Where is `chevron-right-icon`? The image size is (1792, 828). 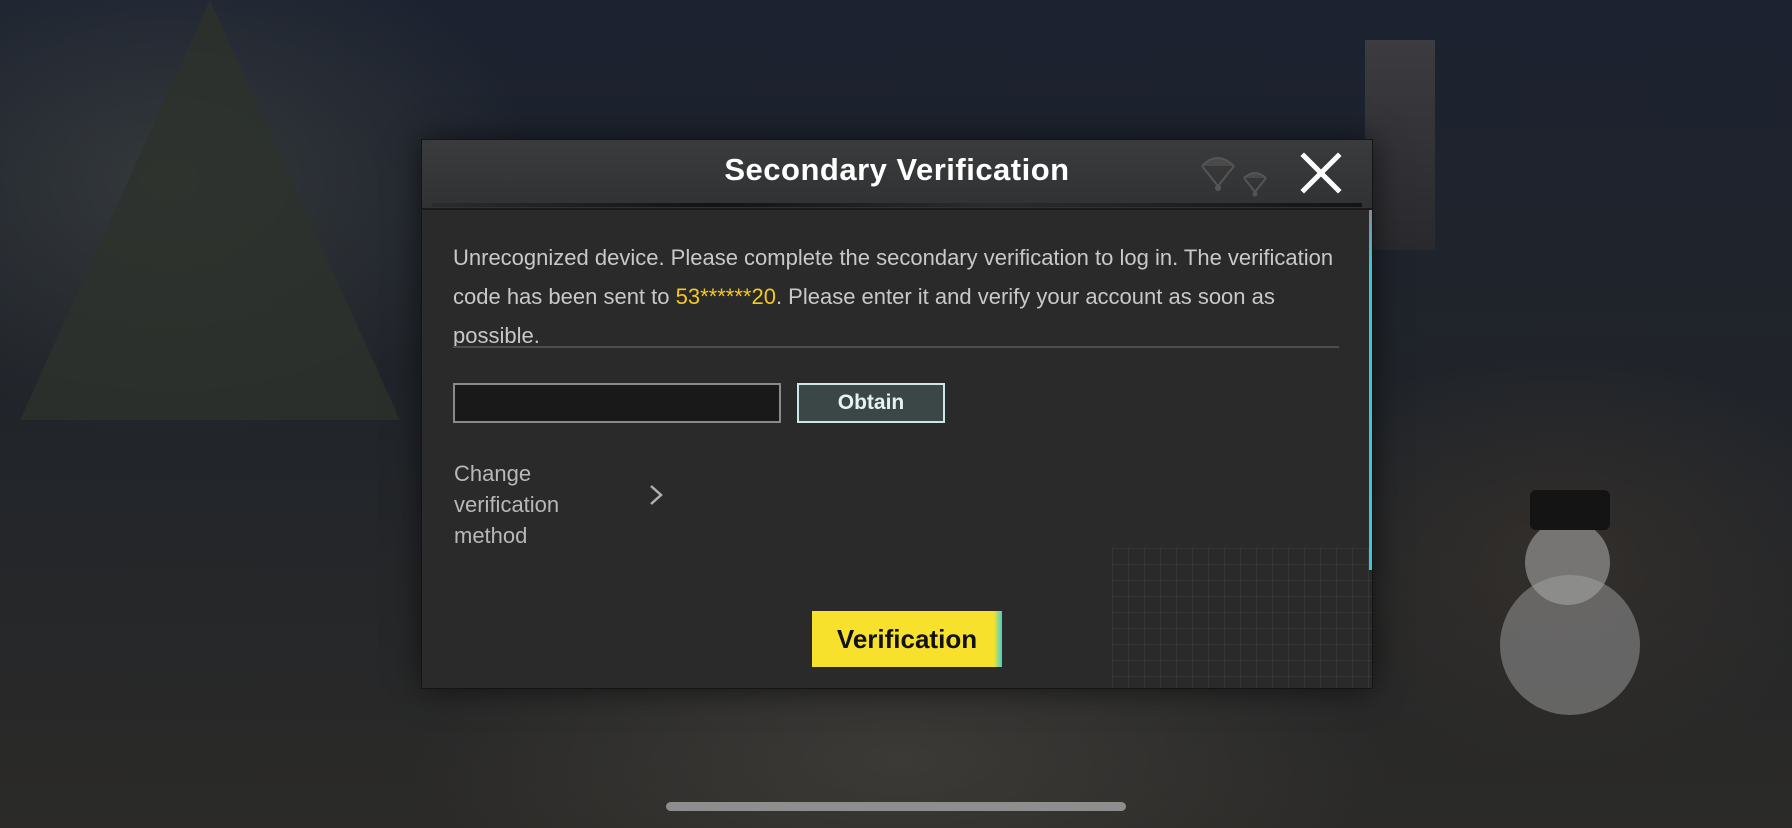
chevron-right-icon is located at coordinates (656, 495).